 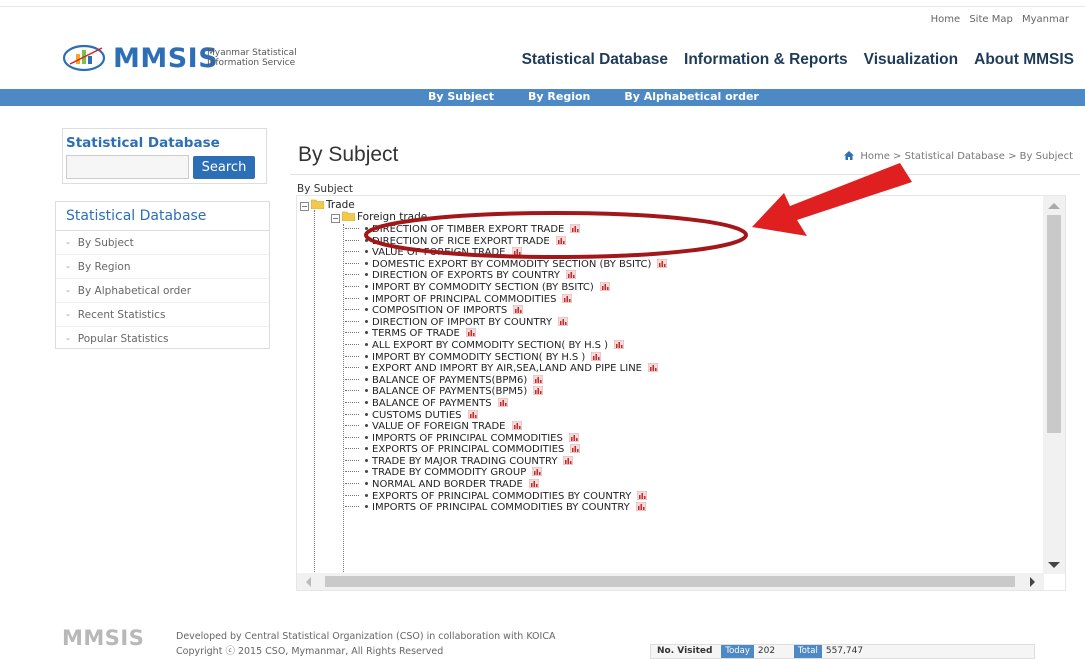 I want to click on tree-item: DIRECTION OF RICE EXPORT TRADE, so click(x=506, y=241).